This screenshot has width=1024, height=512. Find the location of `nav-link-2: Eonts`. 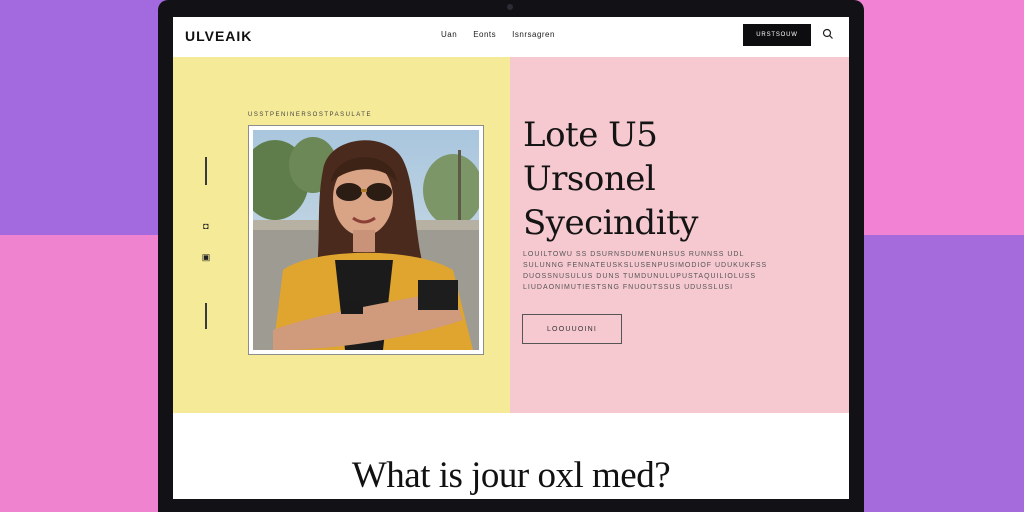

nav-link-2: Eonts is located at coordinates (484, 34).